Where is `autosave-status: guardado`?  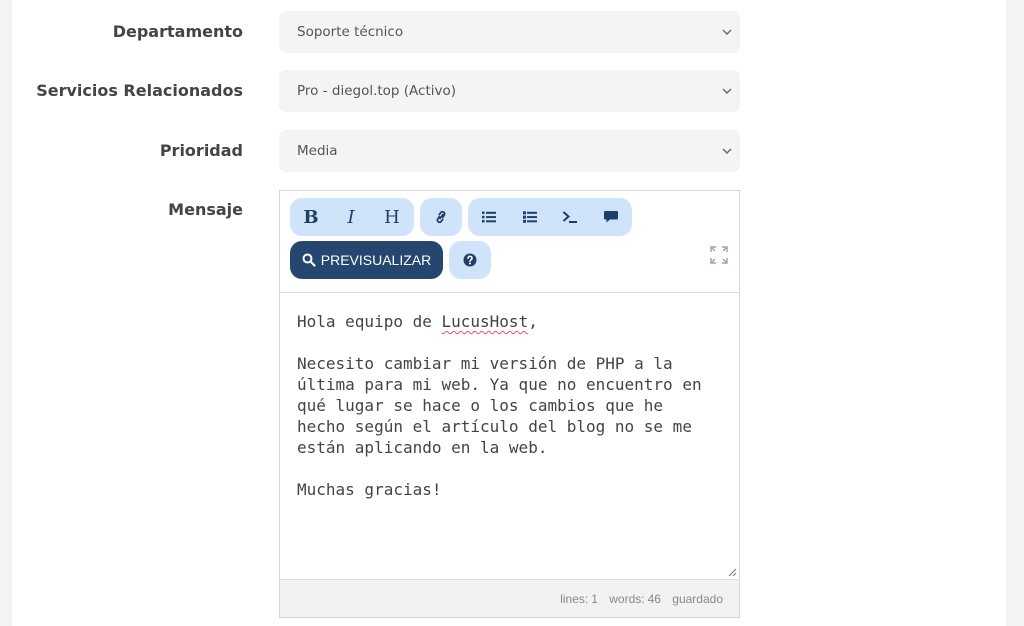
autosave-status: guardado is located at coordinates (697, 599).